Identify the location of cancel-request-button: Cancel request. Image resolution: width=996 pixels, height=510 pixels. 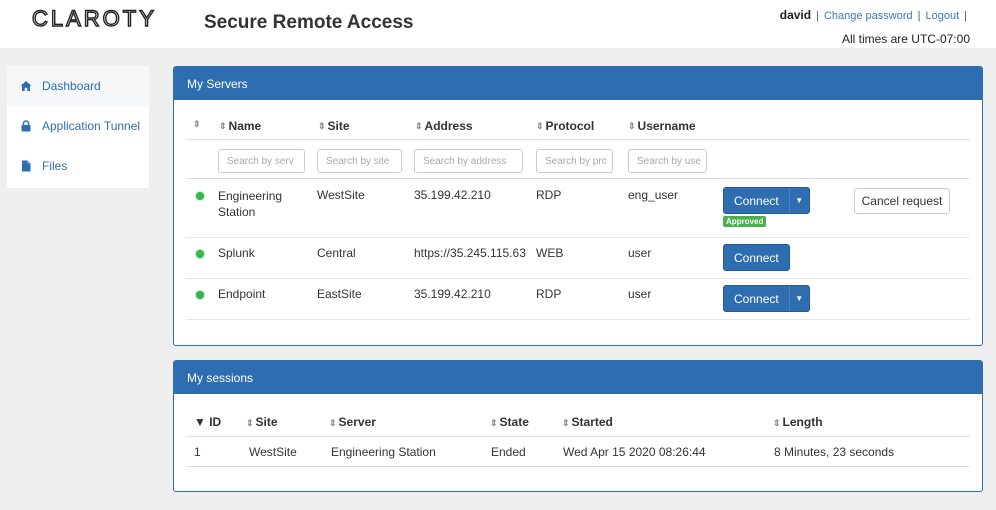
(902, 201).